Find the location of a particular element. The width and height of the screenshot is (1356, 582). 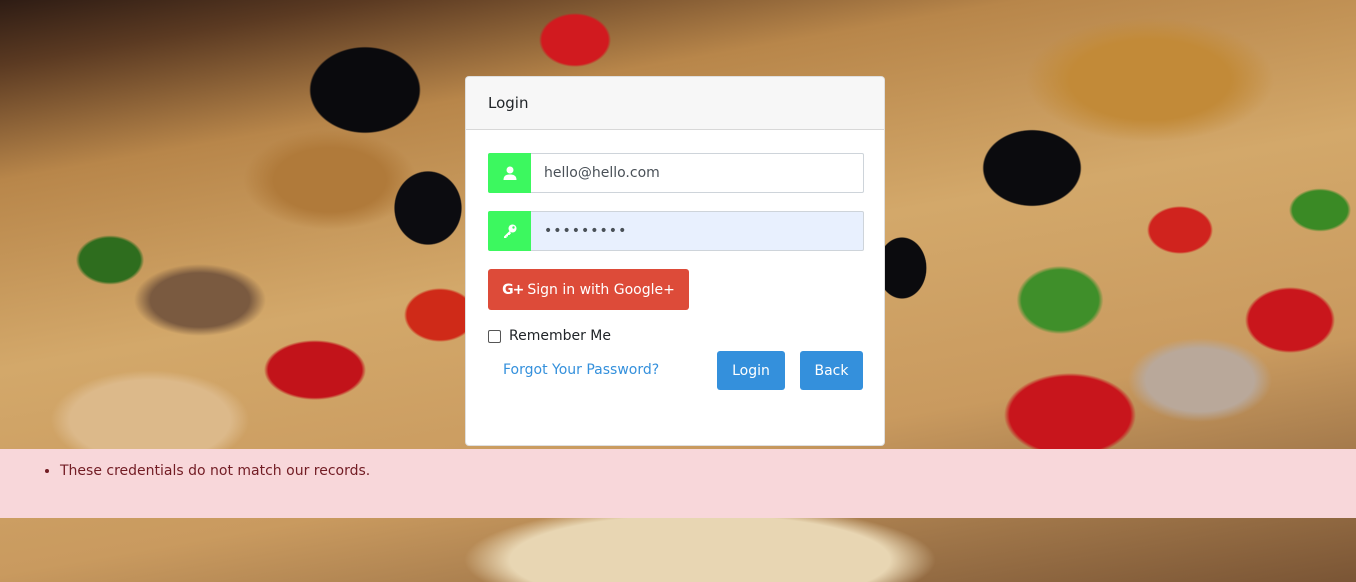

key-icon is located at coordinates (509, 231).